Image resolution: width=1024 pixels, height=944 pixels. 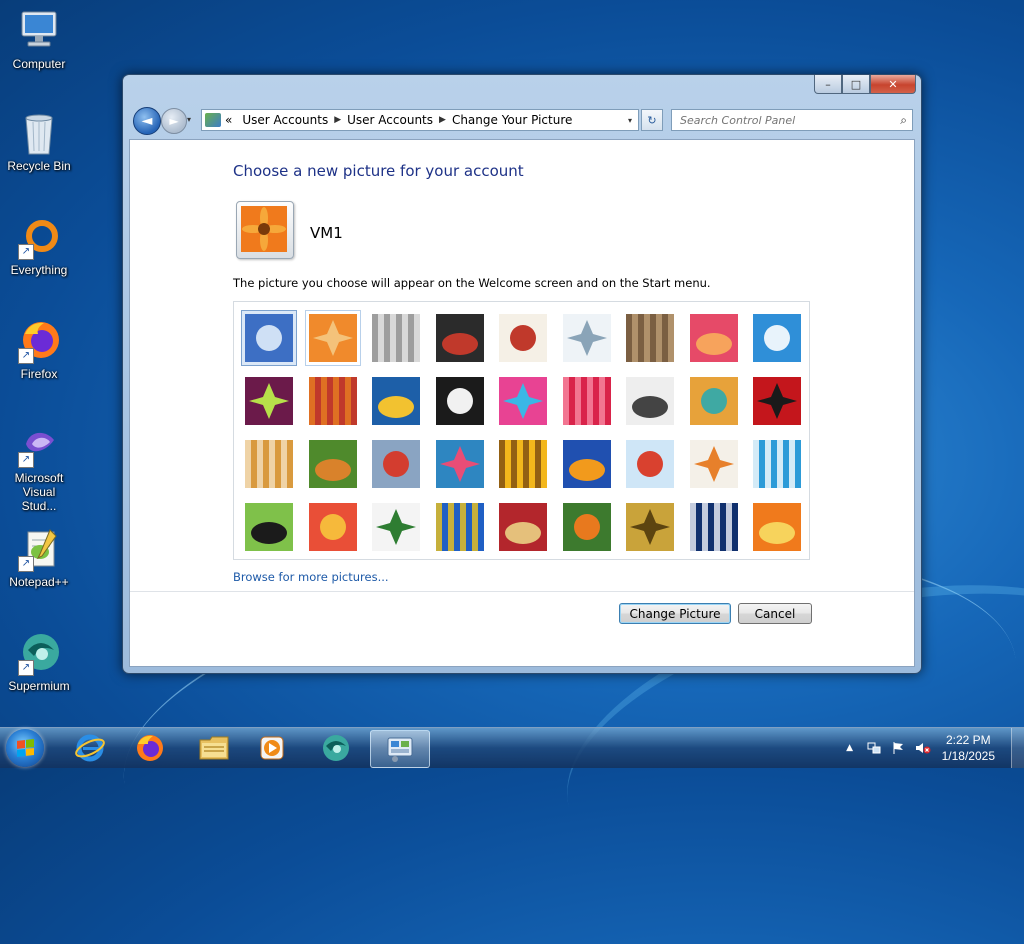 What do you see at coordinates (459, 401) in the screenshot?
I see `picture-option-dog` at bounding box center [459, 401].